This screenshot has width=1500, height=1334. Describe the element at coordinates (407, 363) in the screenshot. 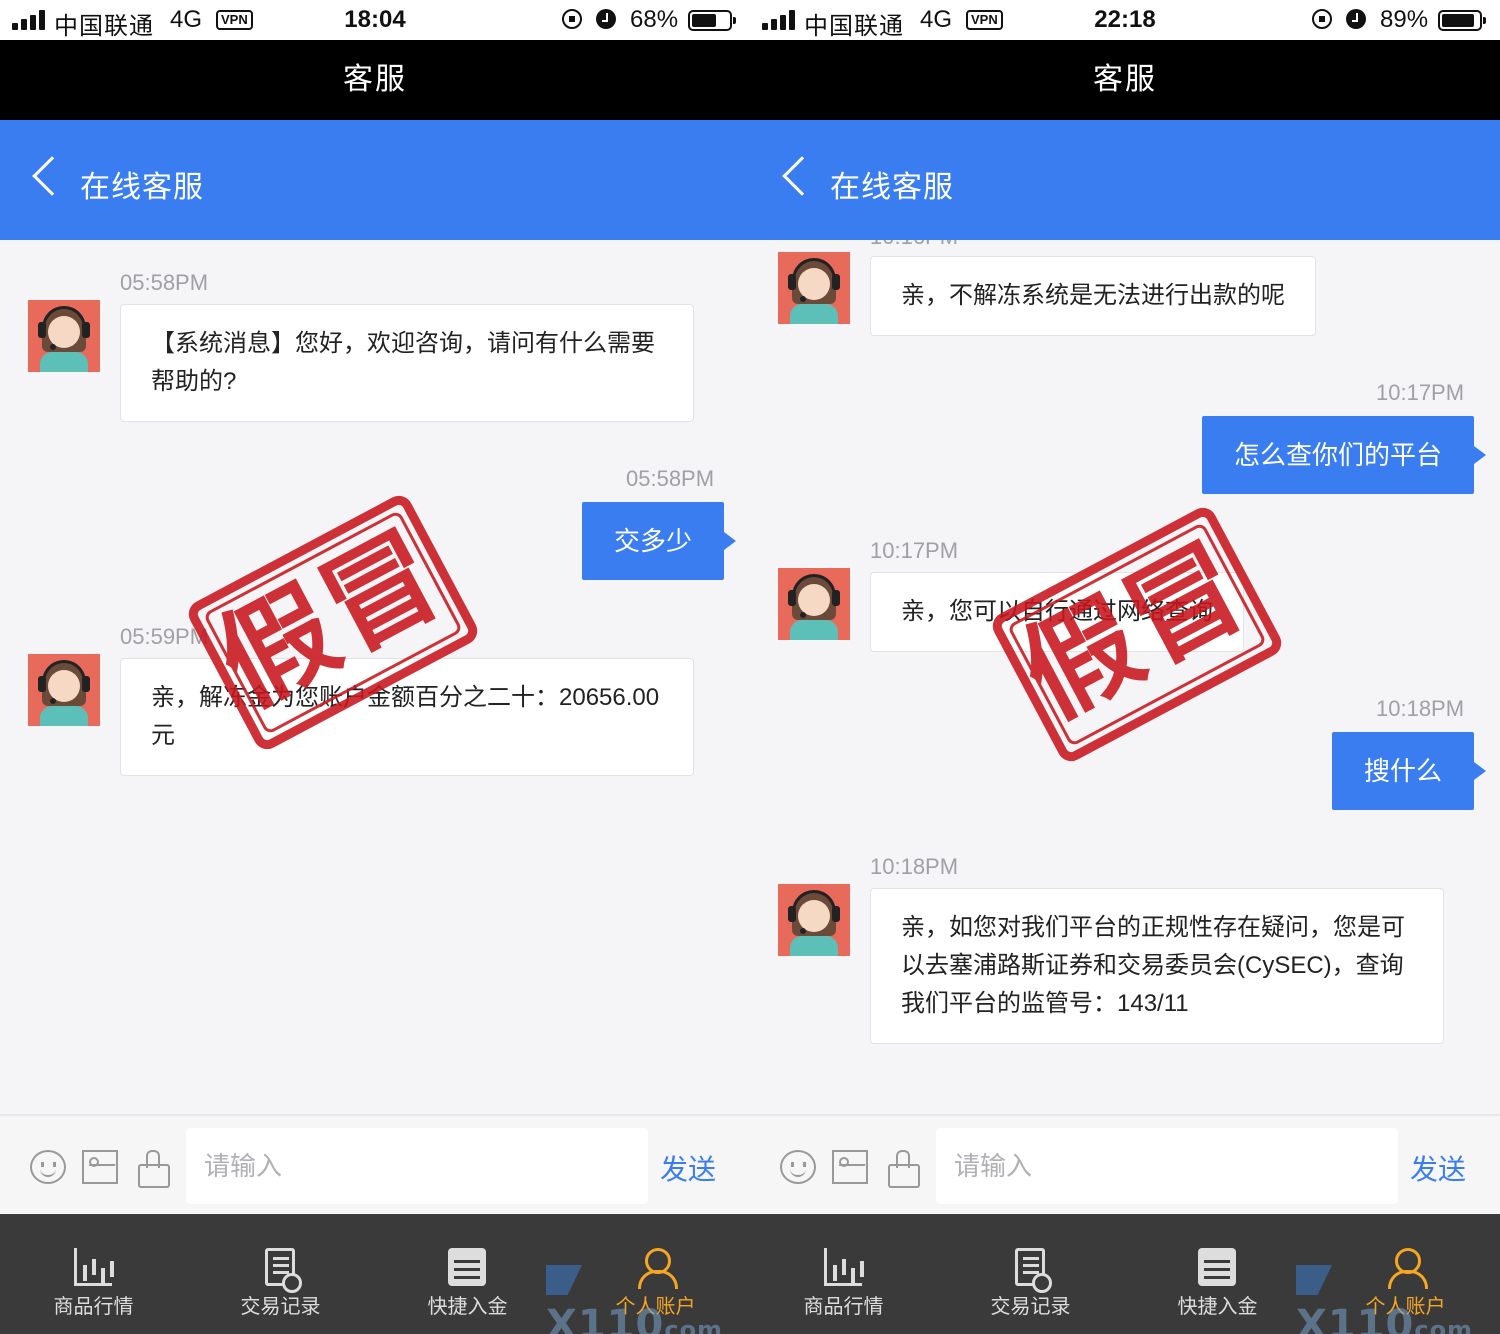

I see `agent-message-bubble: 【系统消息】您好，欢迎咨询，请问有什么需要帮助的?` at that location.